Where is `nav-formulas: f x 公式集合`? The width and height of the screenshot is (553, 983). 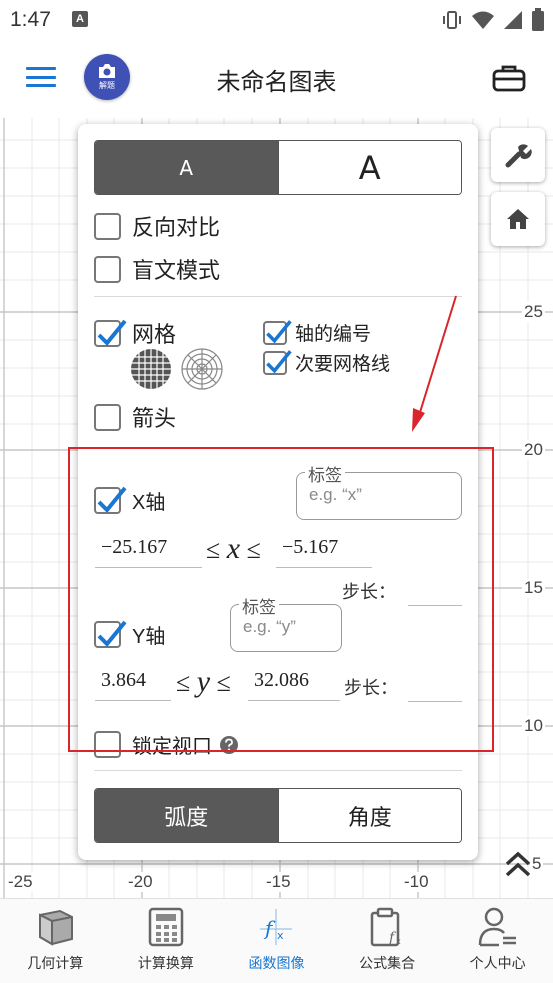
nav-formulas: f x 公式集合 is located at coordinates (387, 941).